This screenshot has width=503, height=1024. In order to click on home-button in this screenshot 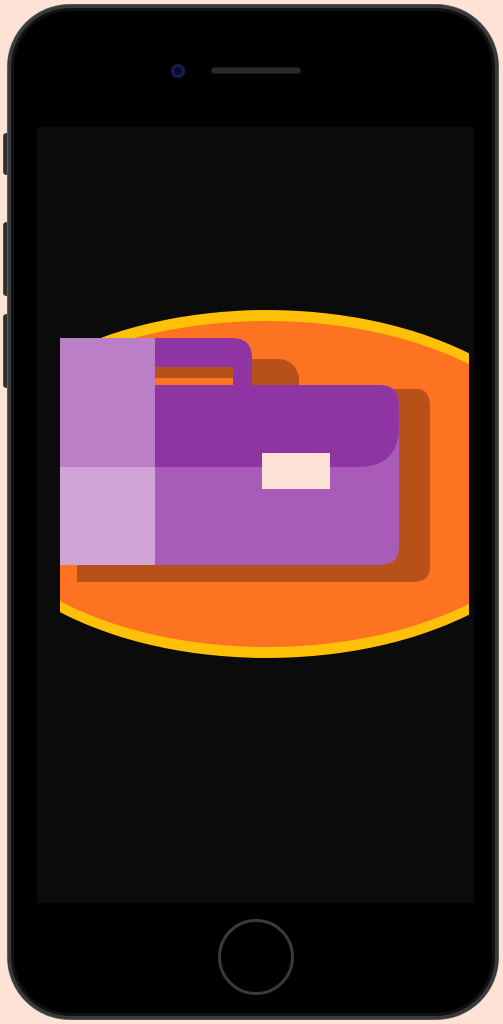, I will do `click(256, 957)`.